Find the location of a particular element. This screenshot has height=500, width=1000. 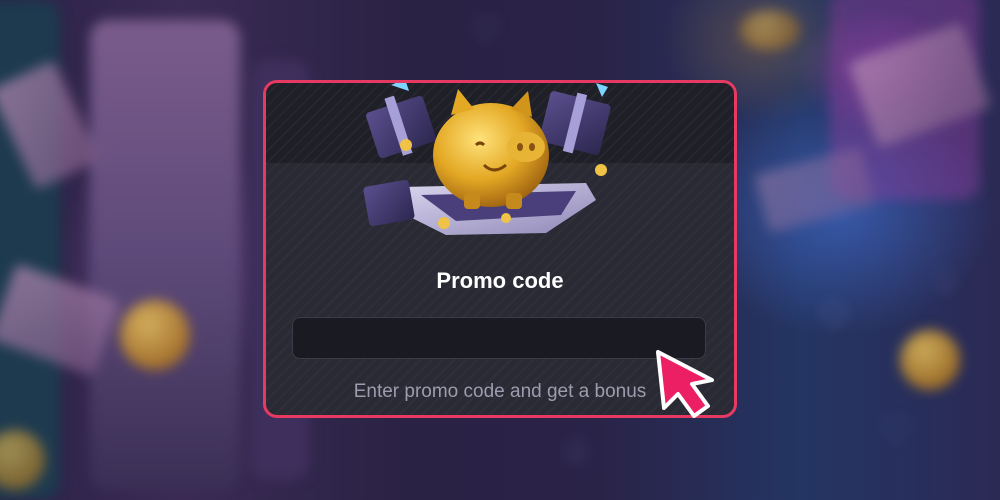

spade-outline-icon: ♤ is located at coordinates (946, 280).